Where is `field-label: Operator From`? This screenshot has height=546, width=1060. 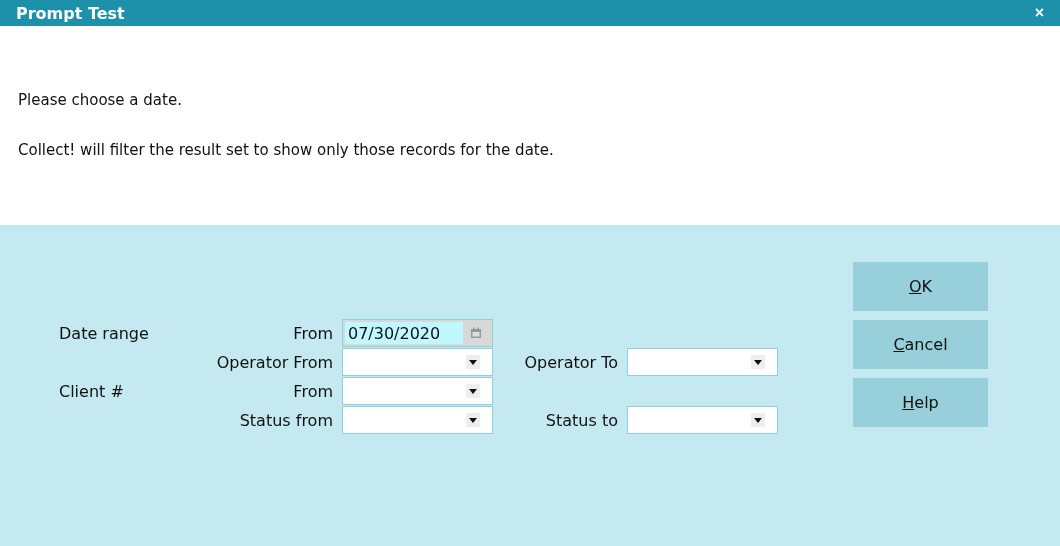 field-label: Operator From is located at coordinates (274, 362).